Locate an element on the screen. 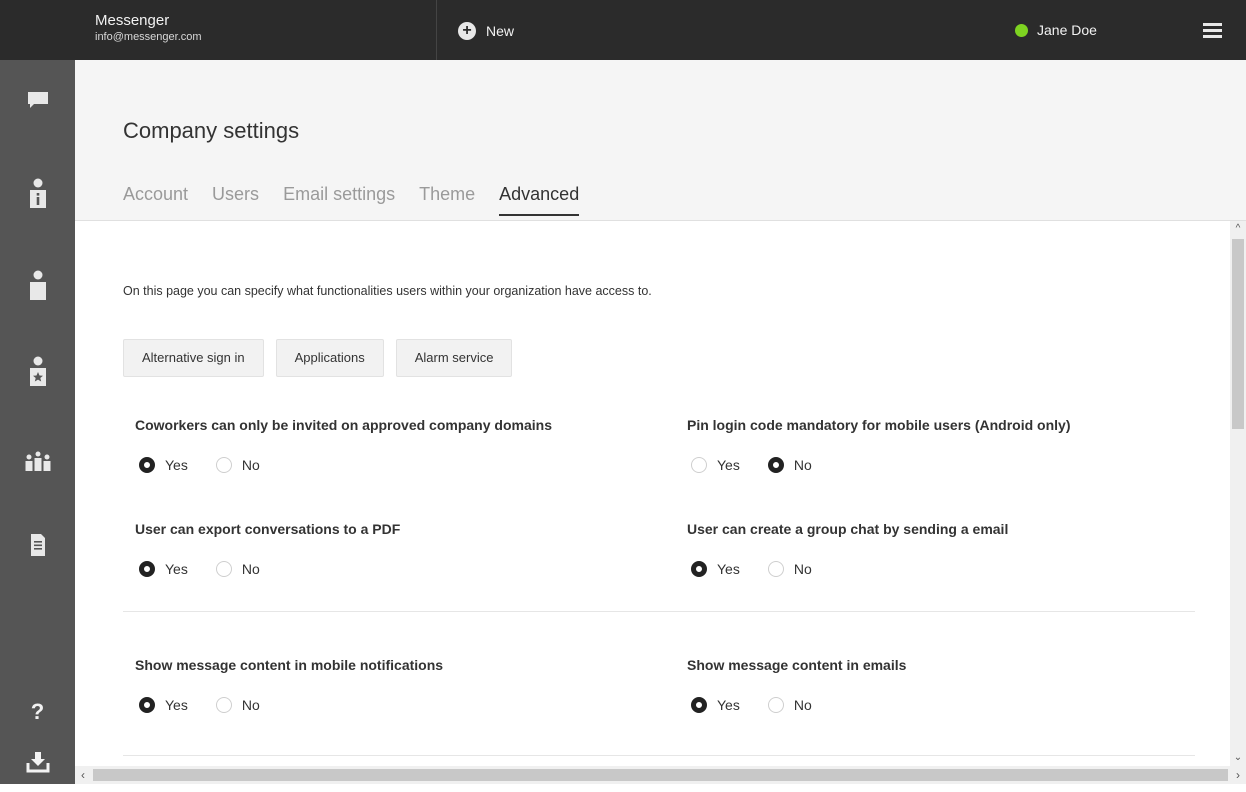  plus-circle-icon: + is located at coordinates (467, 31).